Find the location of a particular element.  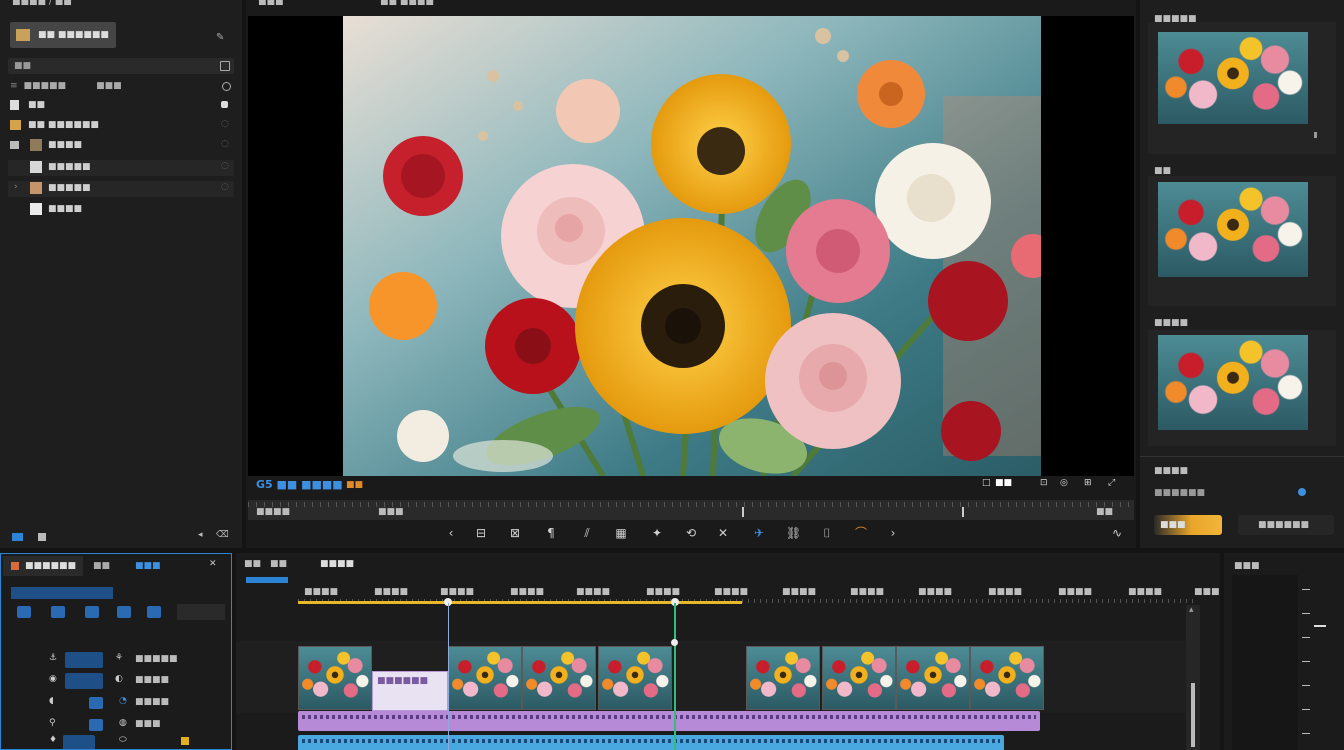

column-type: ■■■ is located at coordinates (109, 86).